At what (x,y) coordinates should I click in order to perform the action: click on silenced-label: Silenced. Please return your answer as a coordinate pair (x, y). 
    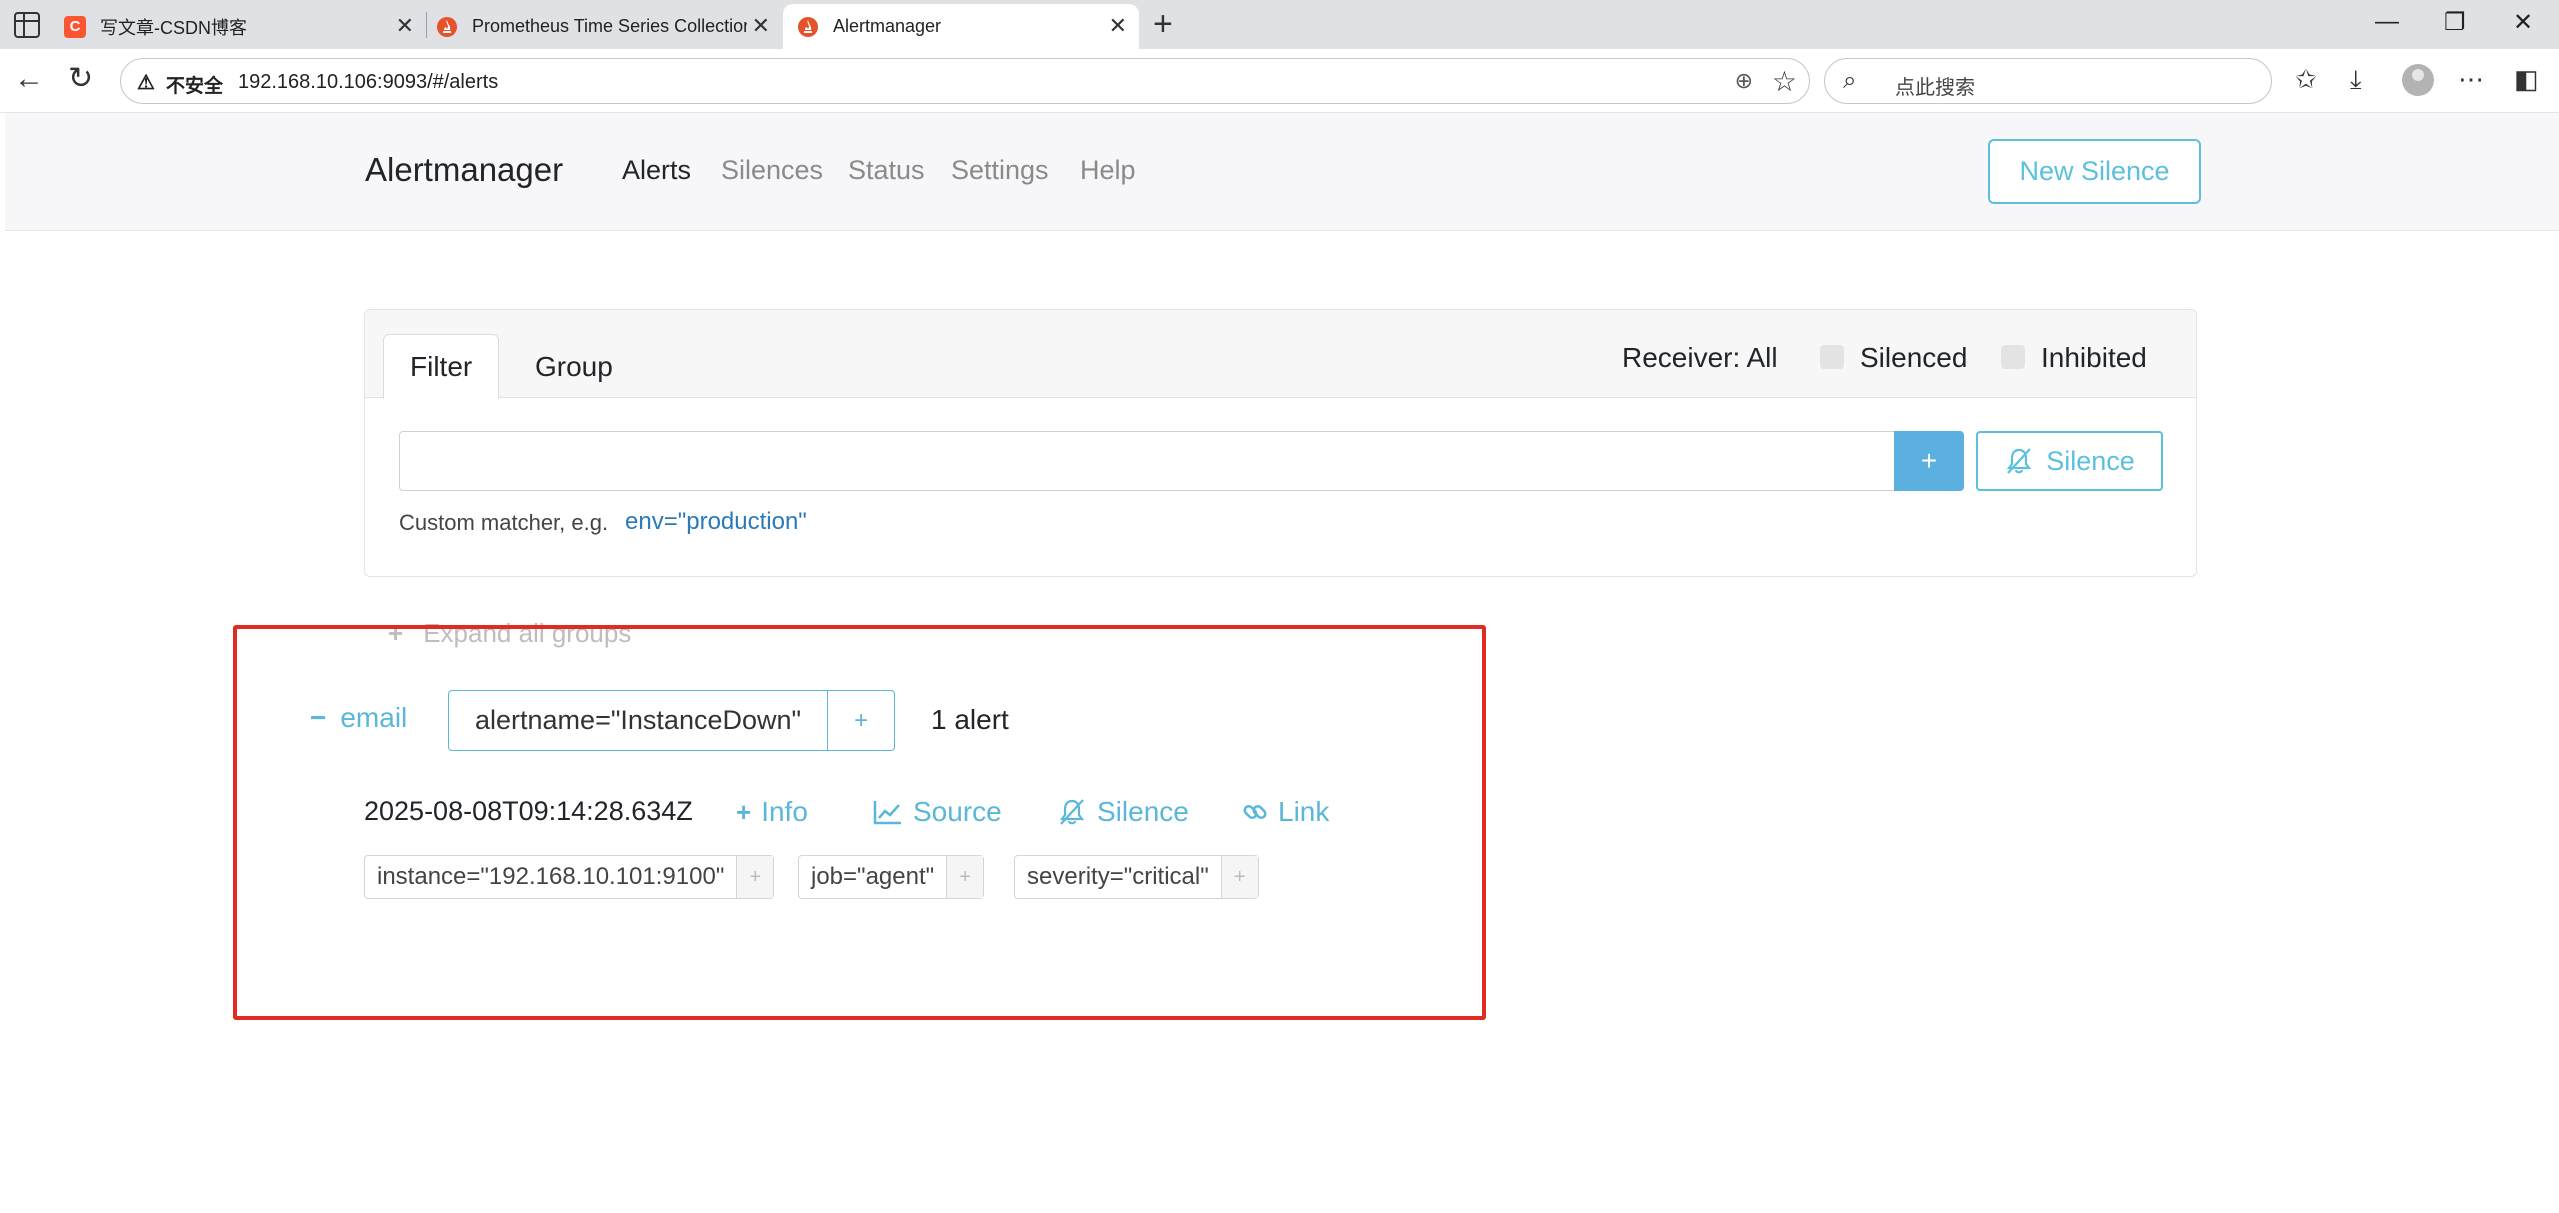
    Looking at the image, I should click on (1913, 358).